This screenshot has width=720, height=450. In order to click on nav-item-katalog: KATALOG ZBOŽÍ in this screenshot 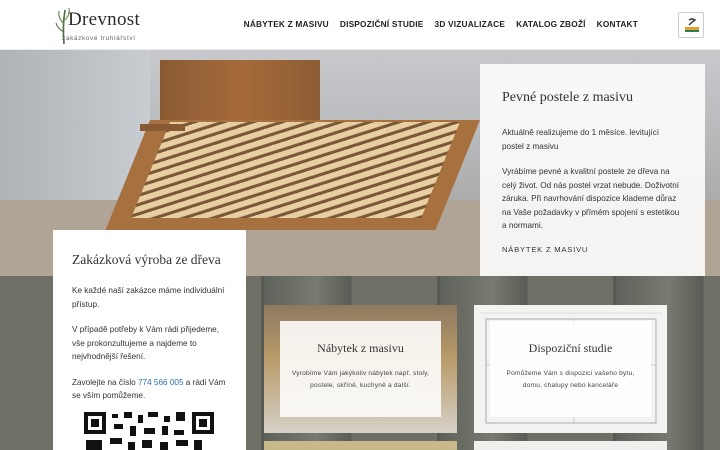, I will do `click(551, 24)`.